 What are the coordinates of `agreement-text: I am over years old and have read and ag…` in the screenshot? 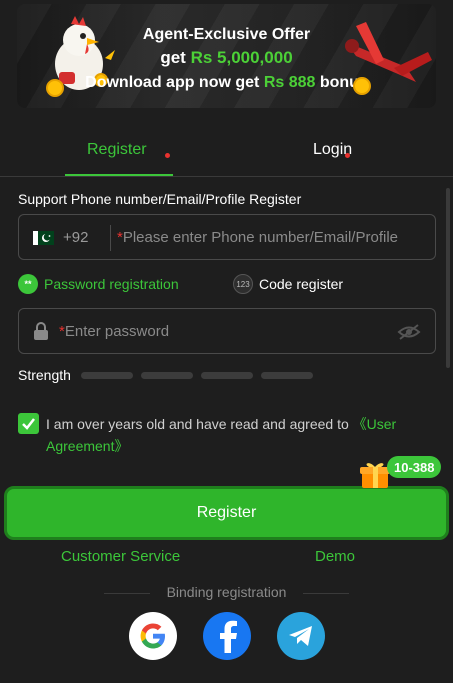 It's located at (221, 435).